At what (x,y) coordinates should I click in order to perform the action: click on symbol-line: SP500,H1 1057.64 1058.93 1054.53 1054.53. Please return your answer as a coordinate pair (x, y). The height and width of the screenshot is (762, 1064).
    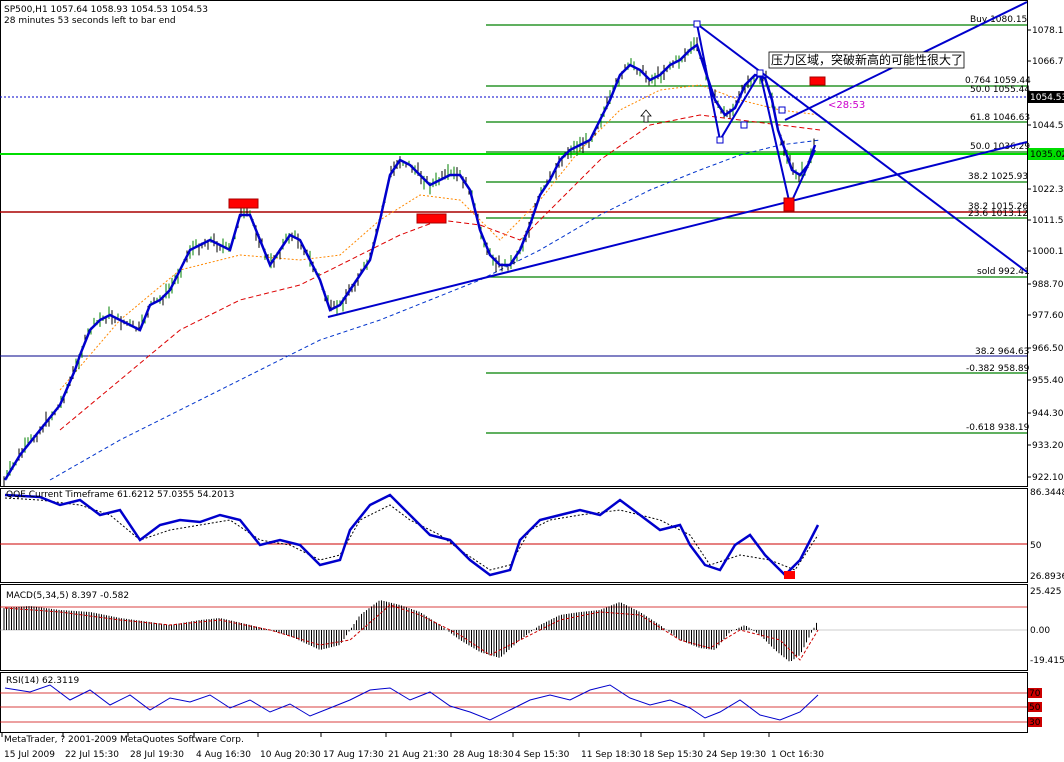
    Looking at the image, I should click on (106, 10).